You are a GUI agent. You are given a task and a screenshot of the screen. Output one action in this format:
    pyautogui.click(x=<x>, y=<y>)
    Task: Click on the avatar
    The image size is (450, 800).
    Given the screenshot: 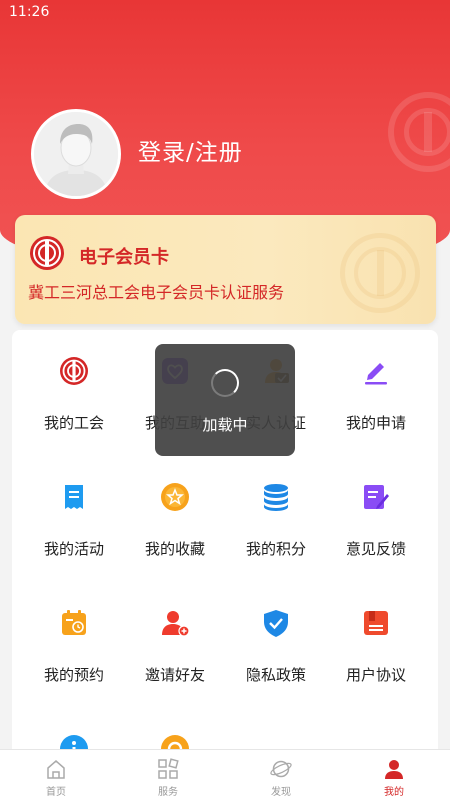 What is the action you would take?
    pyautogui.click(x=76, y=154)
    